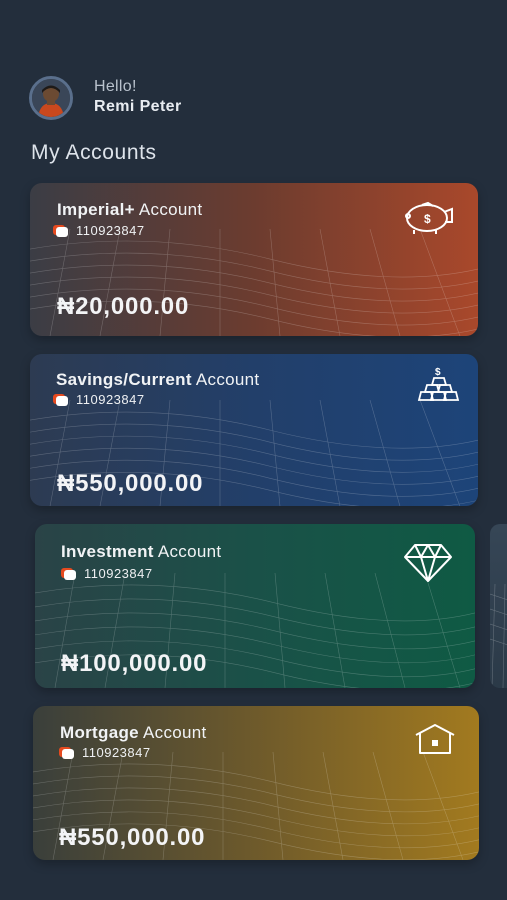 The height and width of the screenshot is (900, 507). What do you see at coordinates (435, 739) in the screenshot?
I see `house-icon` at bounding box center [435, 739].